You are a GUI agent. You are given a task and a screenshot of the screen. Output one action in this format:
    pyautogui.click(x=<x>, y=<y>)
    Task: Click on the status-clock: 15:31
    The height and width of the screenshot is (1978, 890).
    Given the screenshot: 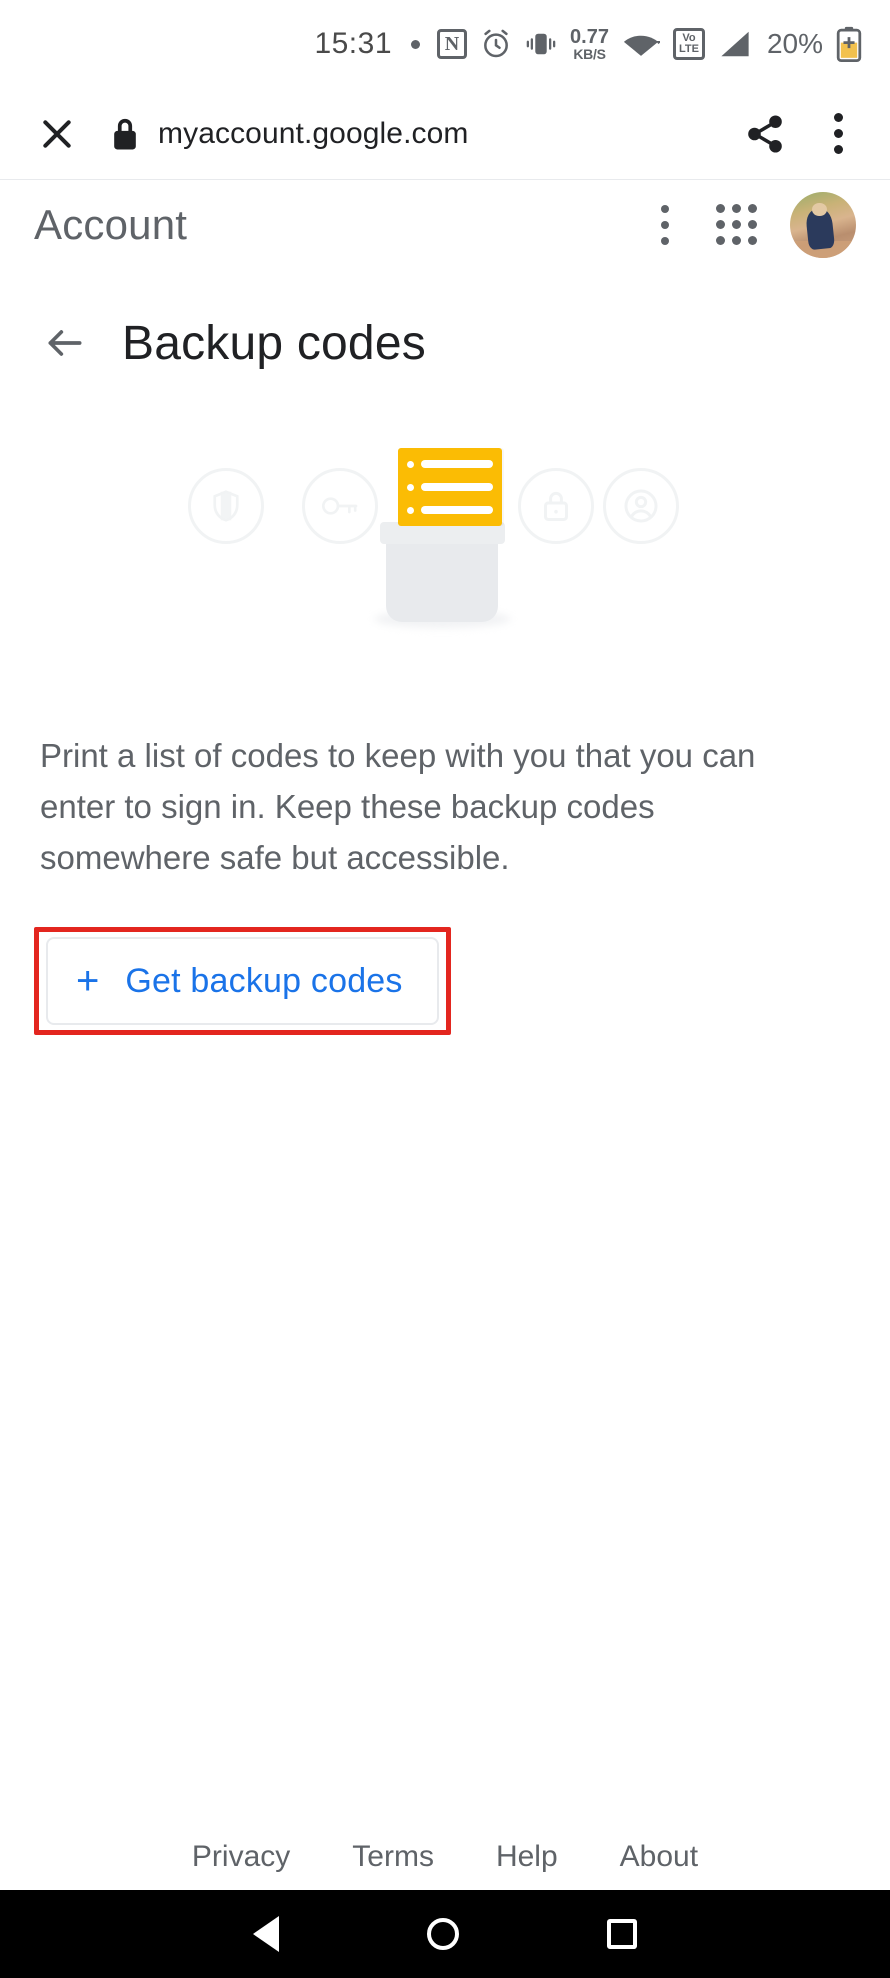 What is the action you would take?
    pyautogui.click(x=353, y=43)
    